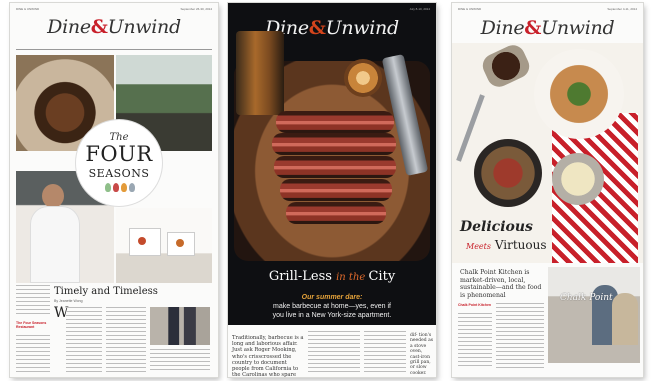  I want to click on article-headline: Timely and Timeless, so click(106, 291).